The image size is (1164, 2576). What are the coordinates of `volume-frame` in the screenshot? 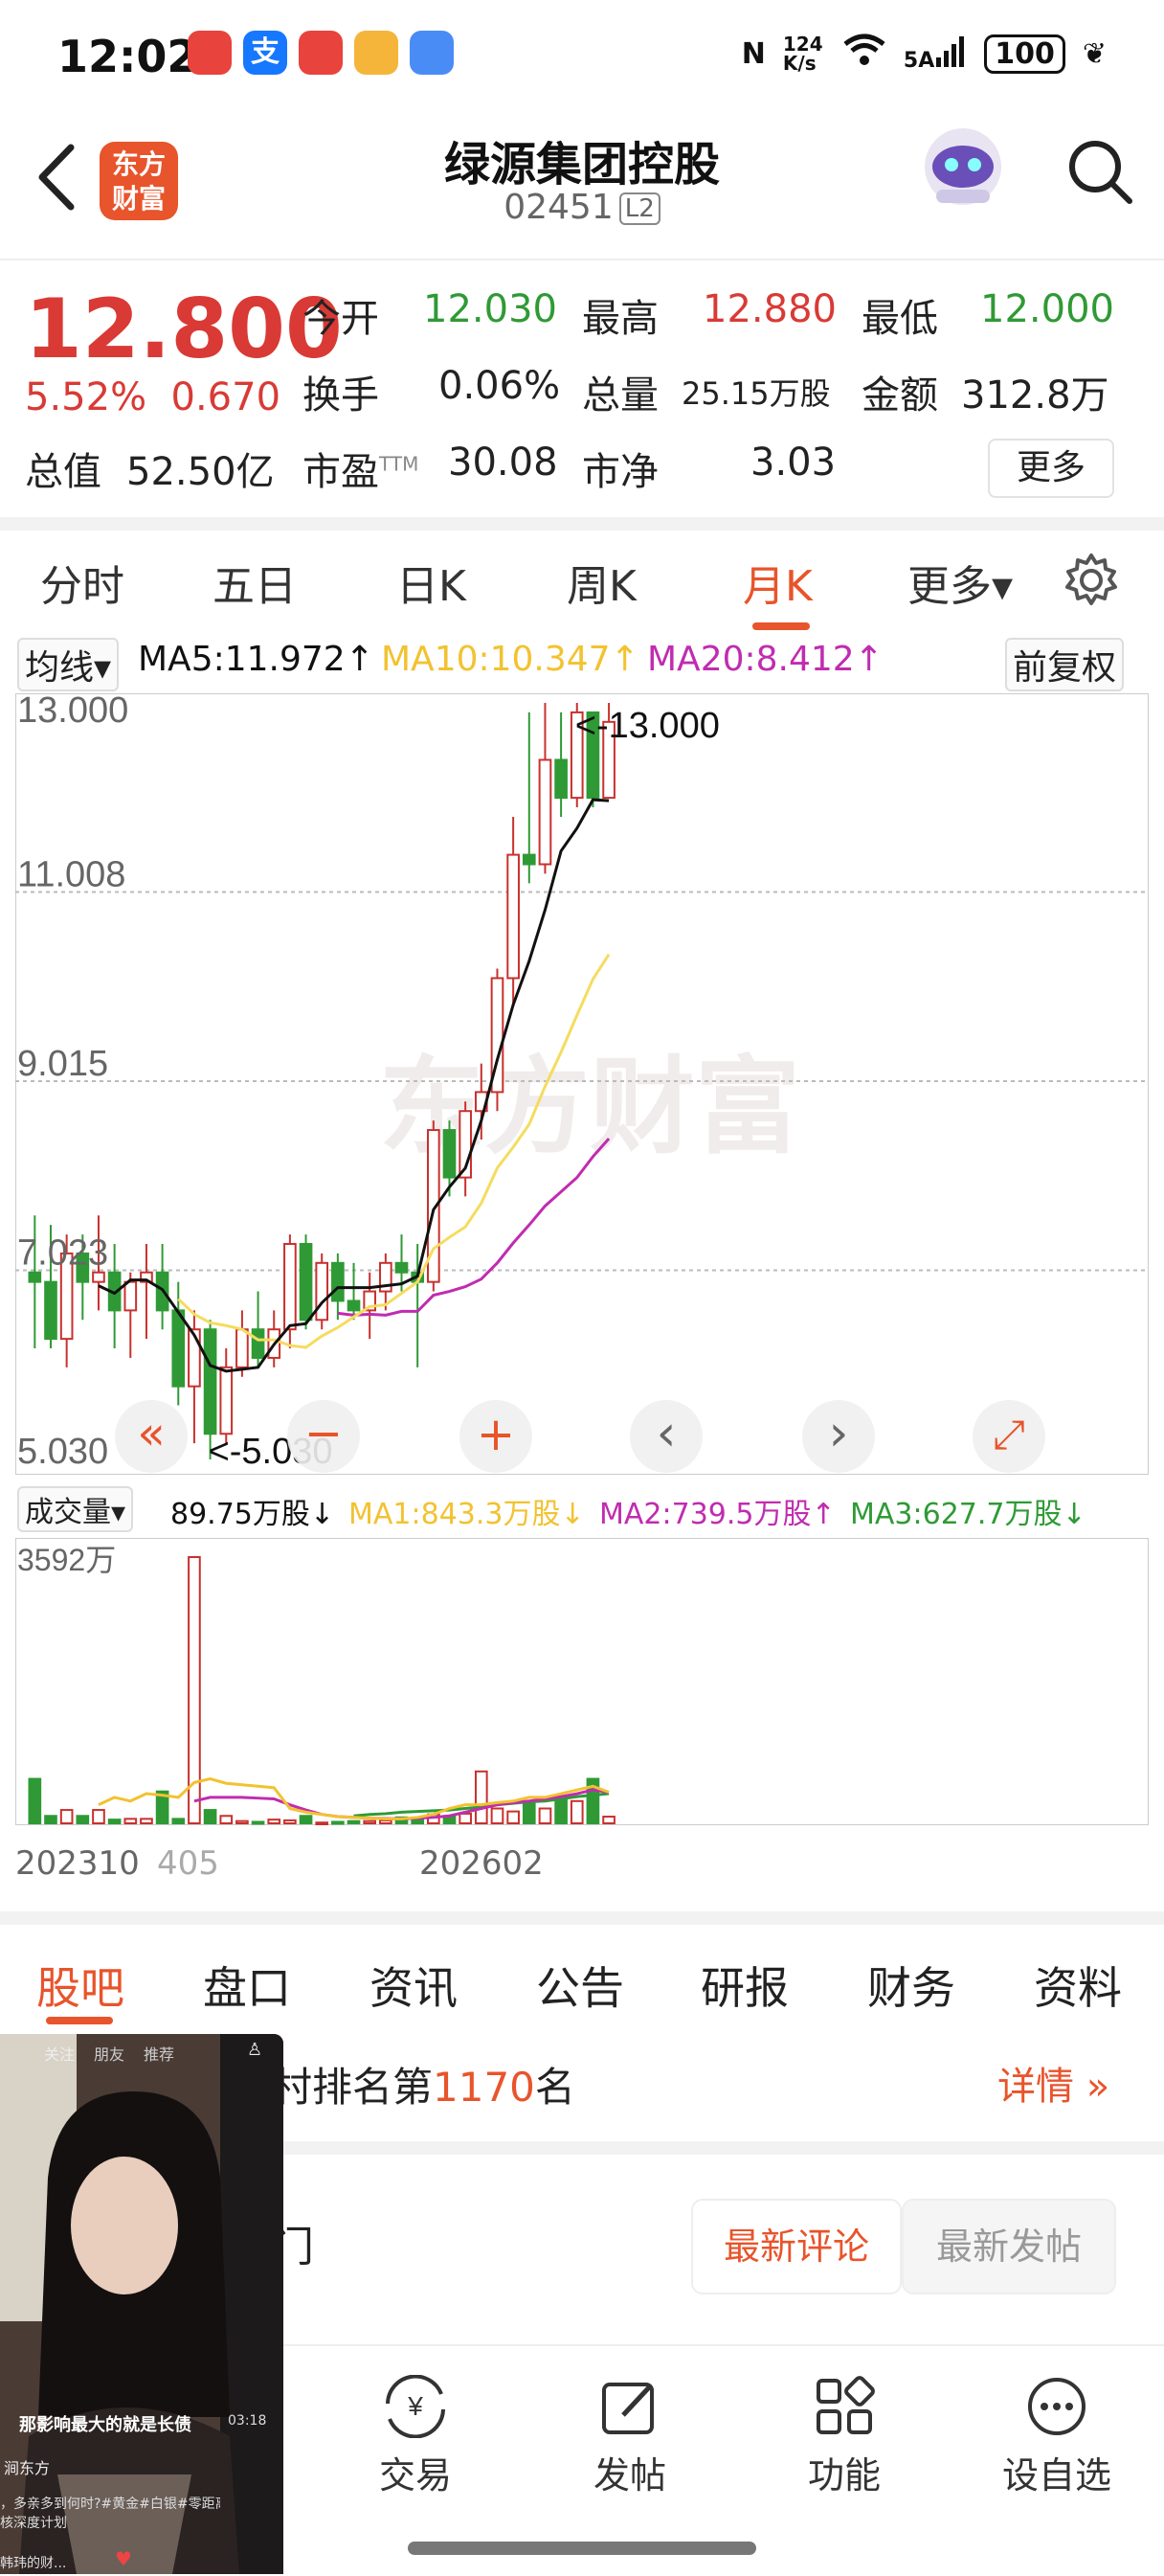 It's located at (582, 1681).